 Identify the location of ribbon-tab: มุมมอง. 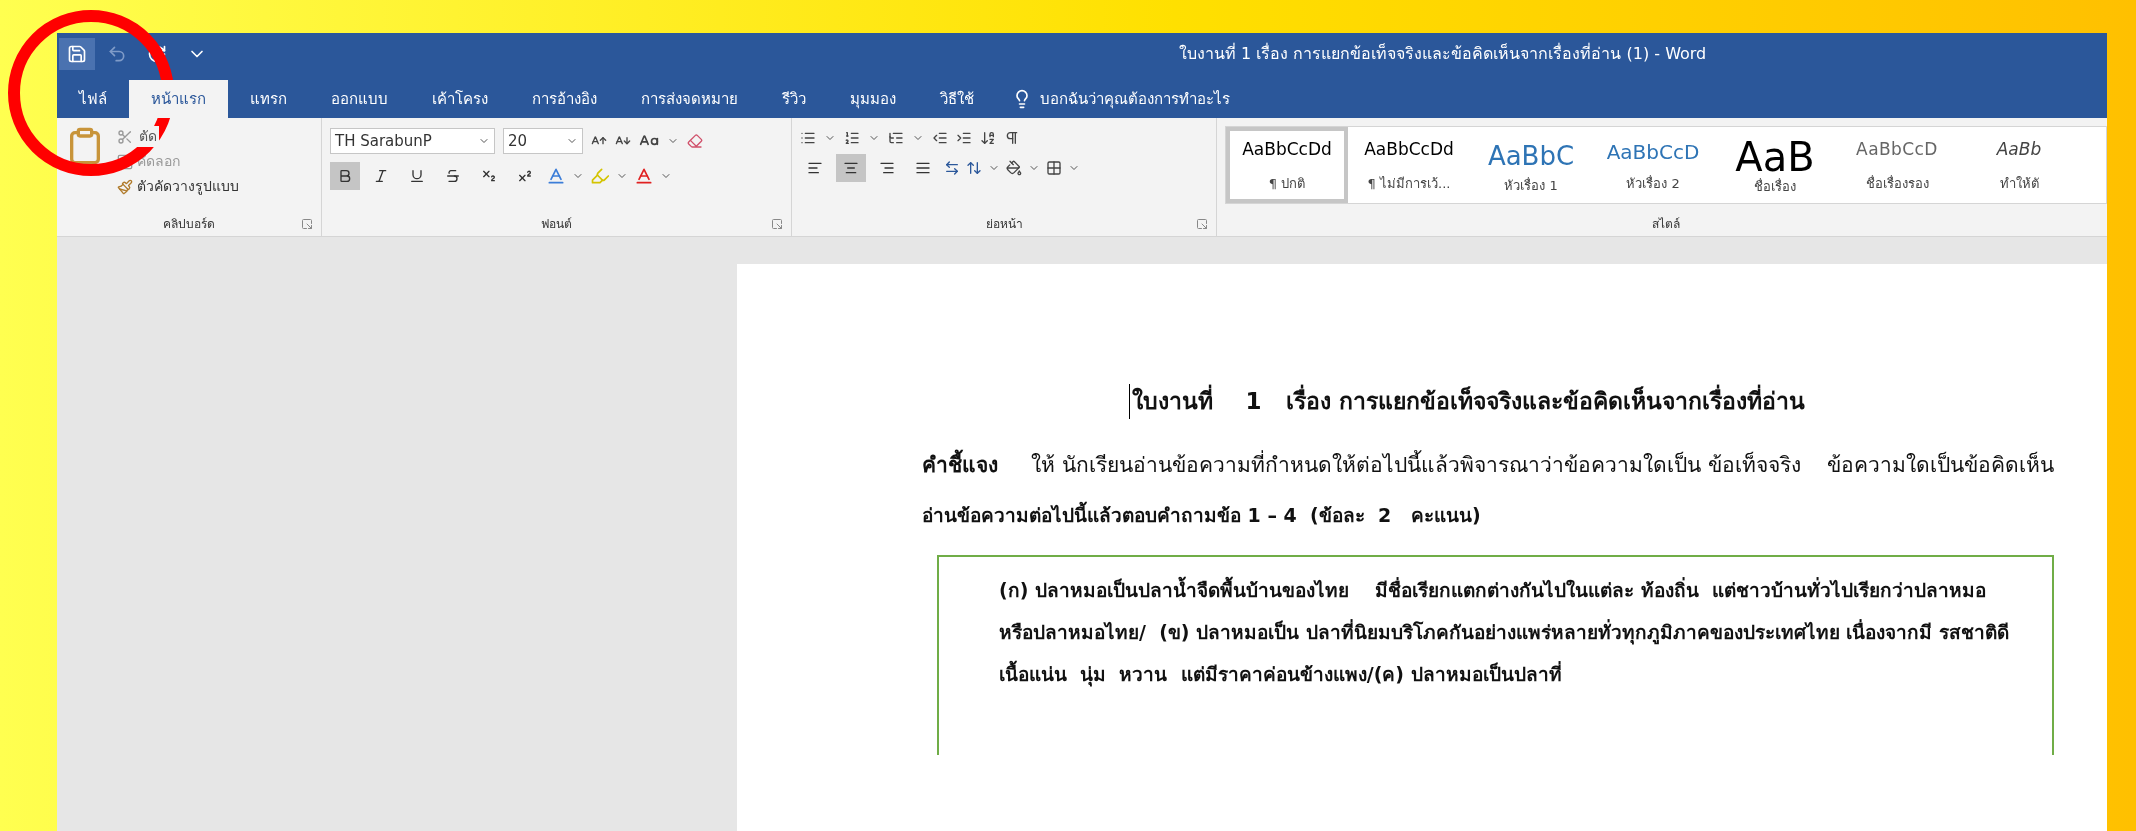
(873, 99).